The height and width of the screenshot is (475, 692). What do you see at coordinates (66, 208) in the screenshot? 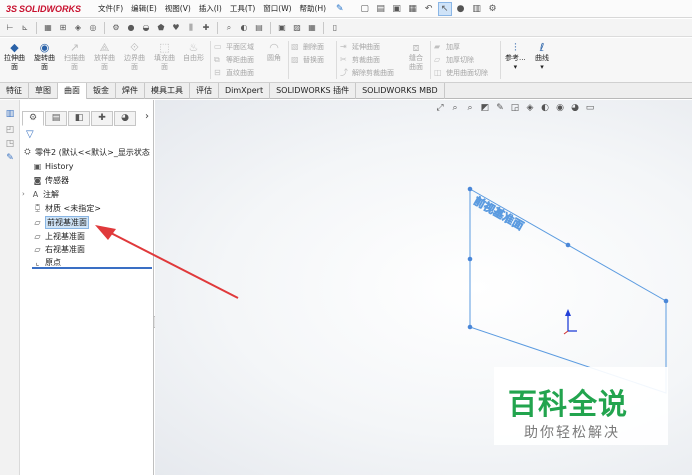
I see `tree-item-material: ⧮ 材质 <未指定>` at bounding box center [66, 208].